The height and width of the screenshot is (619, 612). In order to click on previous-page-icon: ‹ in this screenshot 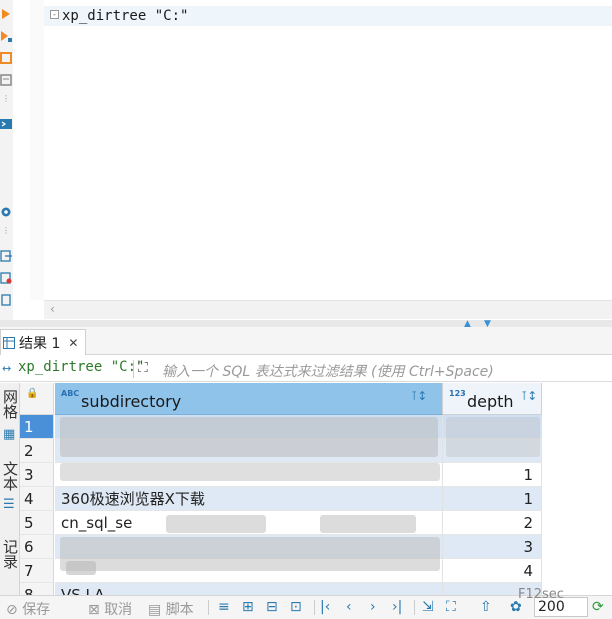, I will do `click(349, 607)`.